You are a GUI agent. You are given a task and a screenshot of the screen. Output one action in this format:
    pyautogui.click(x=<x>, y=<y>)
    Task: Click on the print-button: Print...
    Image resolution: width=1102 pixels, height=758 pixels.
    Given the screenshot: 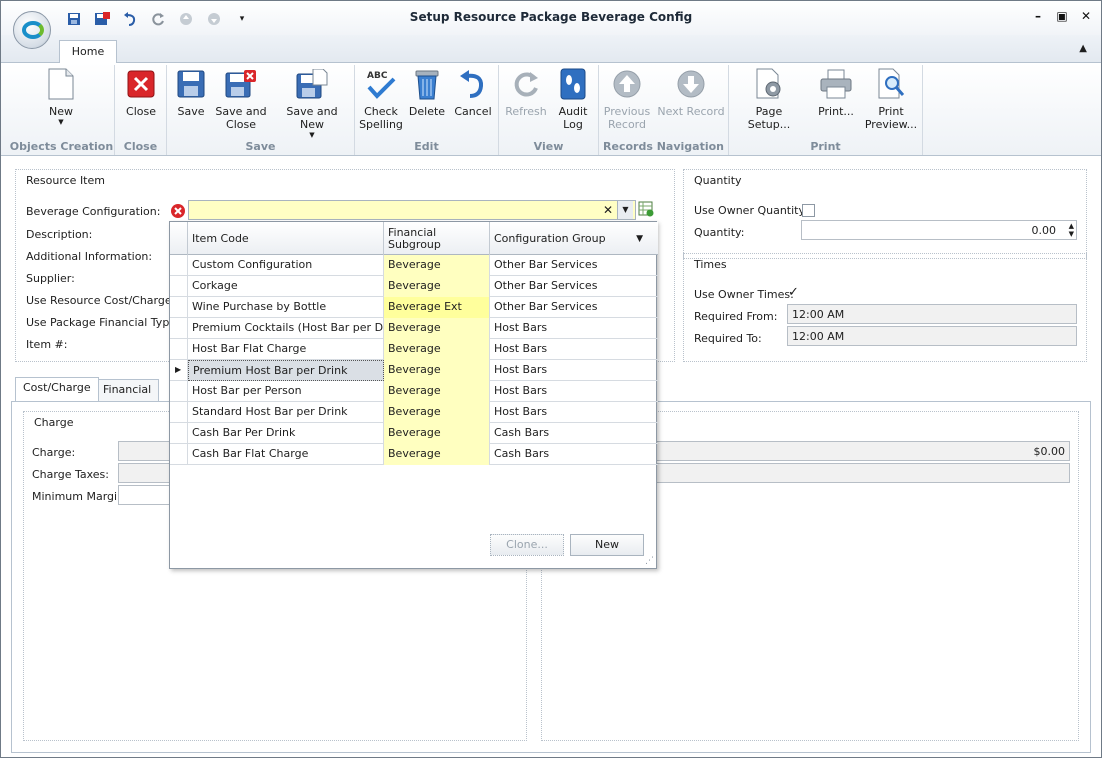 What is the action you would take?
    pyautogui.click(x=836, y=92)
    